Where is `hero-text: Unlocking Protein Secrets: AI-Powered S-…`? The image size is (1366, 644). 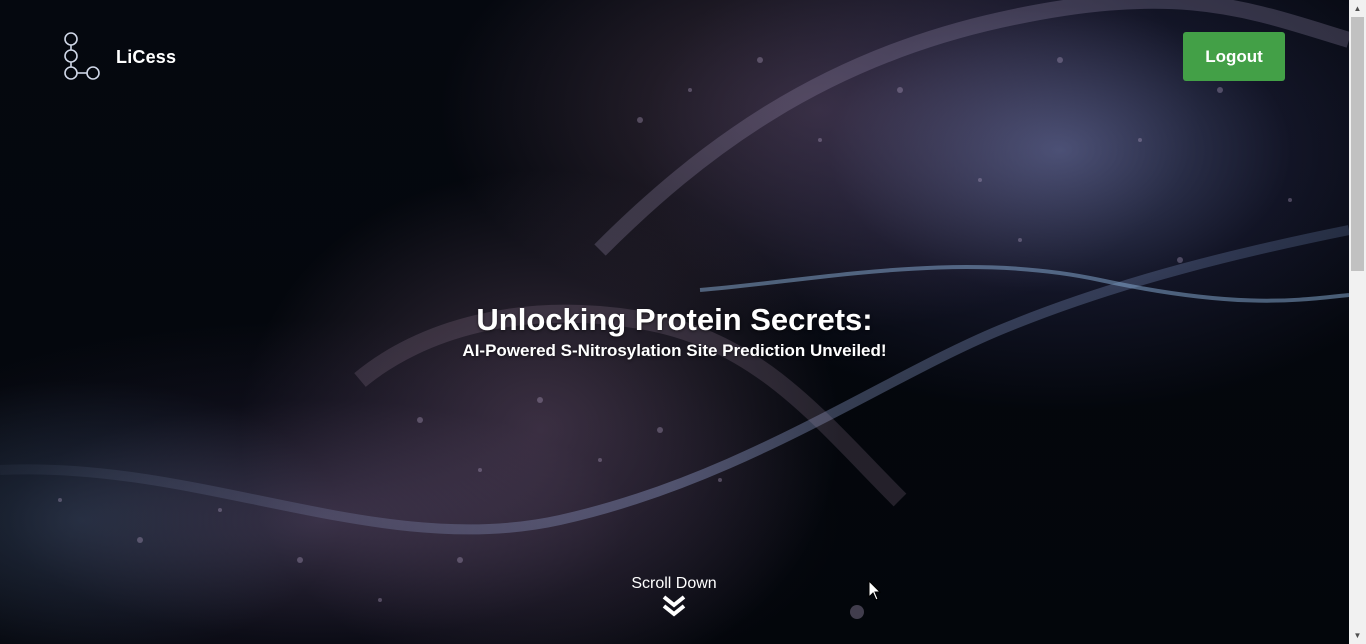 hero-text: Unlocking Protein Secrets: AI-Powered S-… is located at coordinates (674, 331).